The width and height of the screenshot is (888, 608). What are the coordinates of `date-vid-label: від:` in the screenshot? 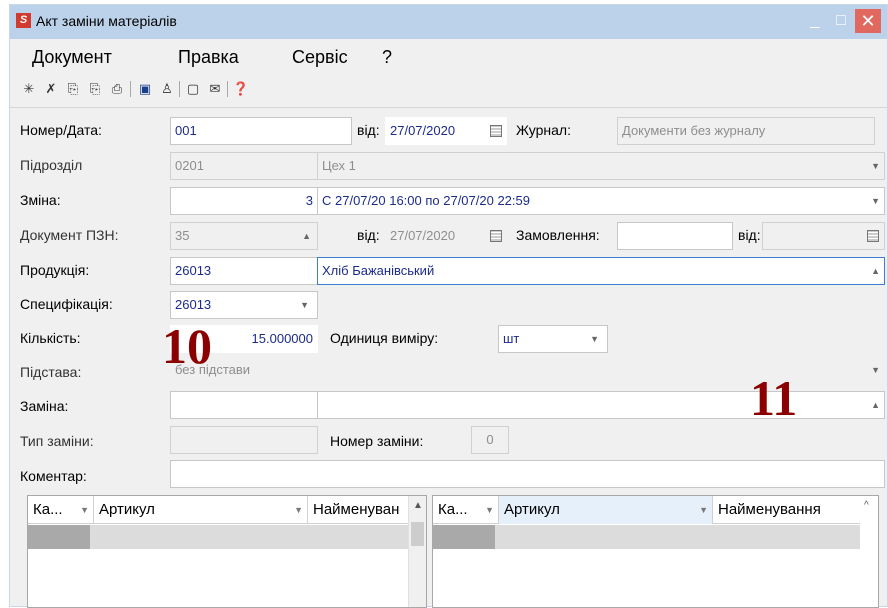 It's located at (368, 130).